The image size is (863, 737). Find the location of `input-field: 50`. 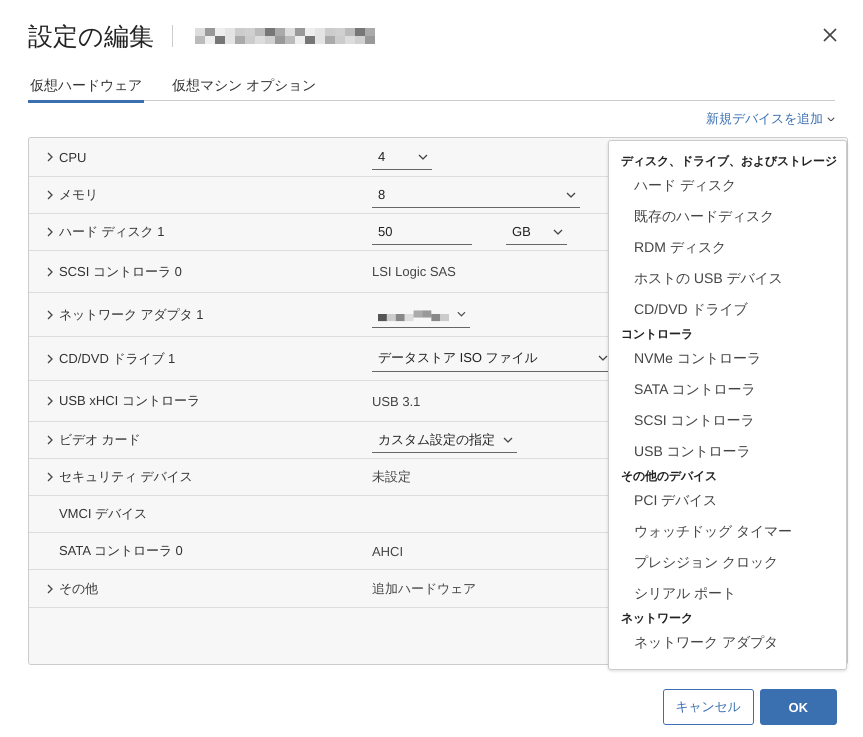

input-field: 50 is located at coordinates (422, 232).